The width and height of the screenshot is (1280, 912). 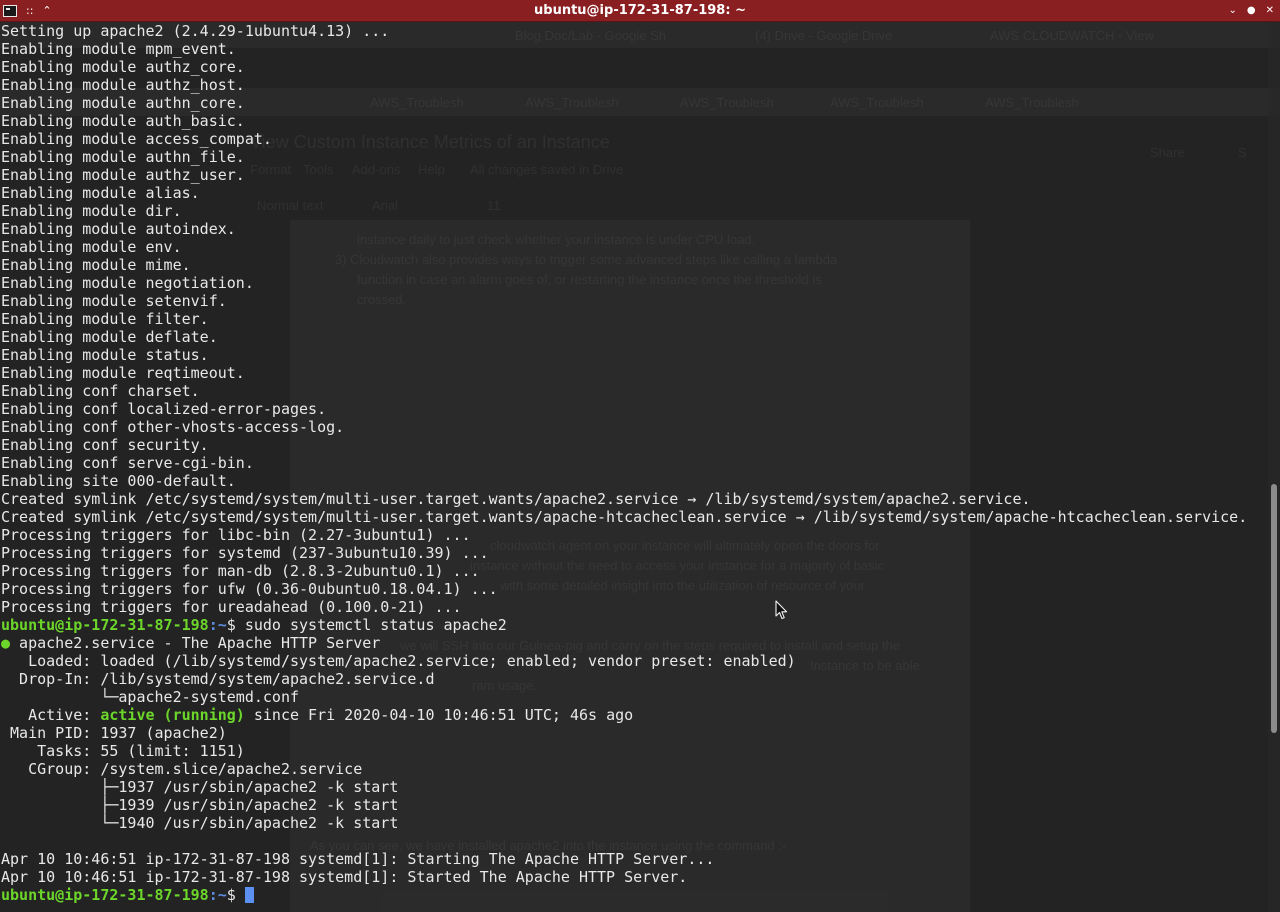 I want to click on output-line: Enabling module status., so click(x=105, y=355).